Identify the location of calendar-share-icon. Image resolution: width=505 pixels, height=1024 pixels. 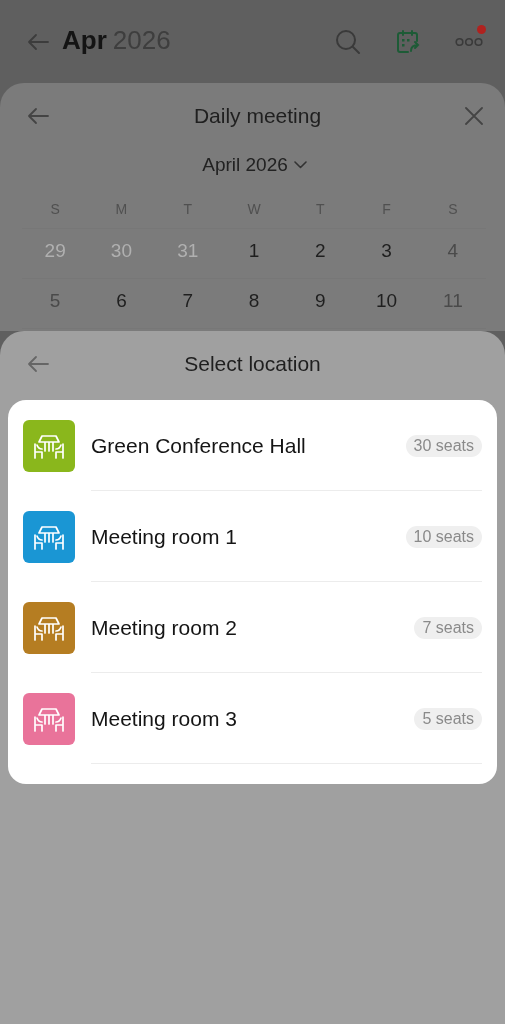
(408, 41).